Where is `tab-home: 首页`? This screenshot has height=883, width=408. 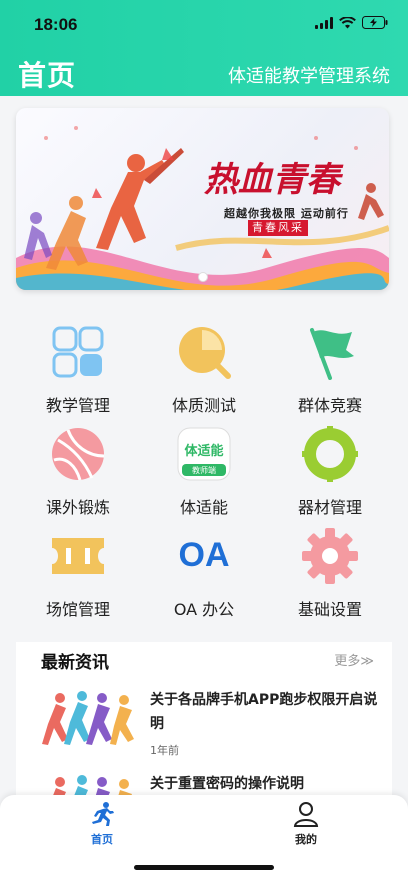 tab-home: 首页 is located at coordinates (102, 826).